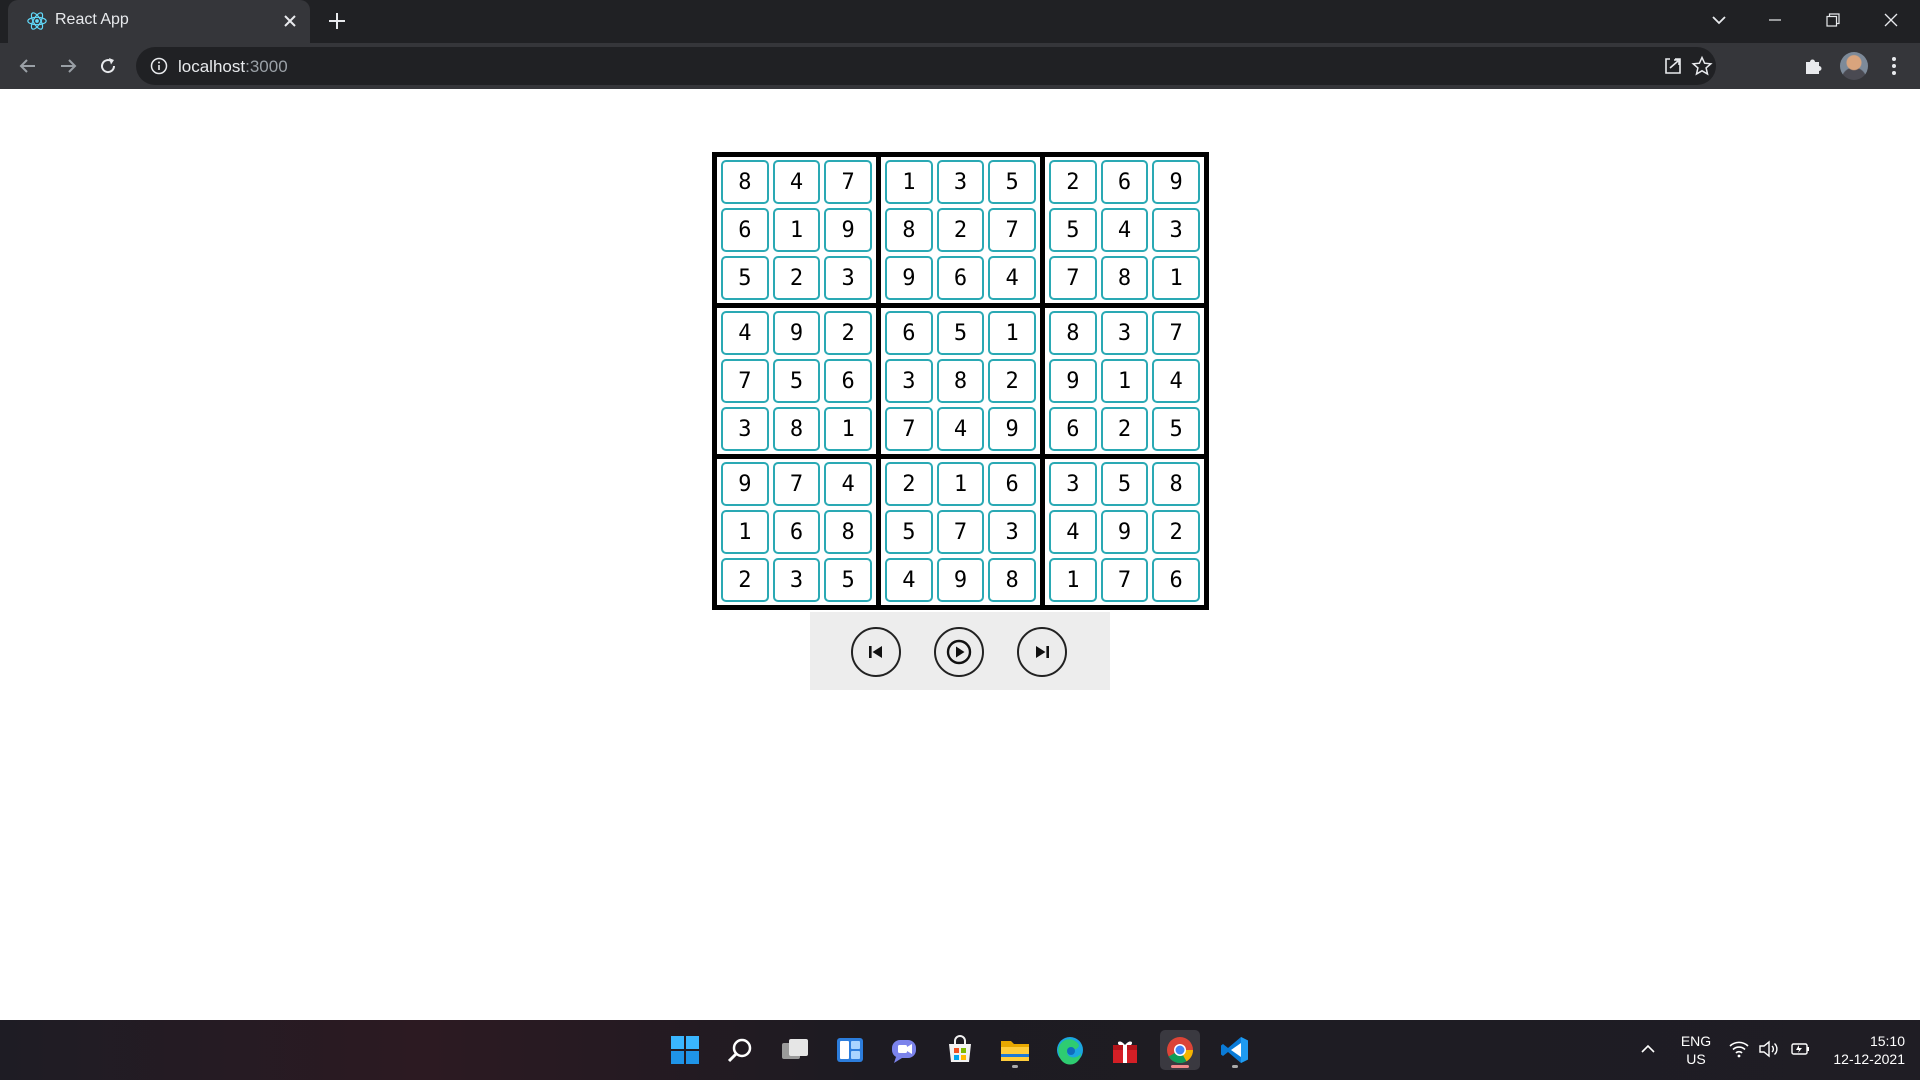  Describe the element at coordinates (290, 21) in the screenshot. I see `close-tab-icon` at that location.